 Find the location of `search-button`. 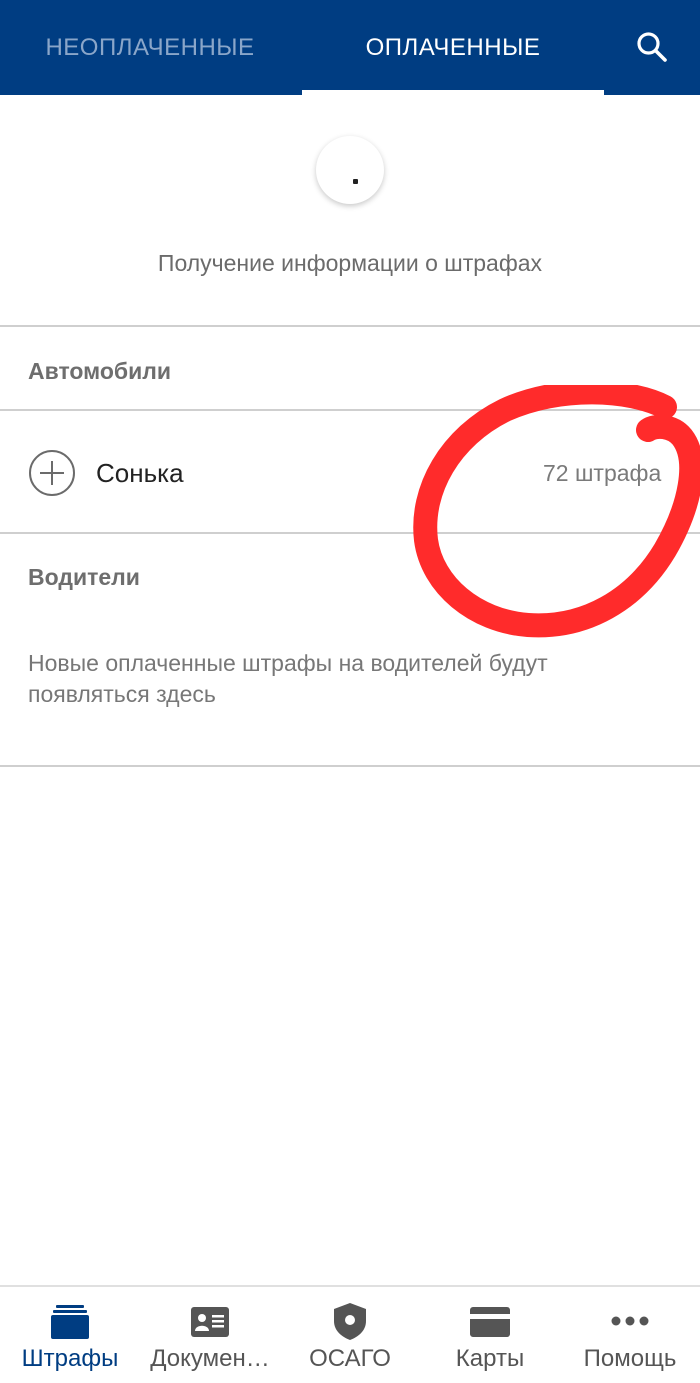

search-button is located at coordinates (652, 47).